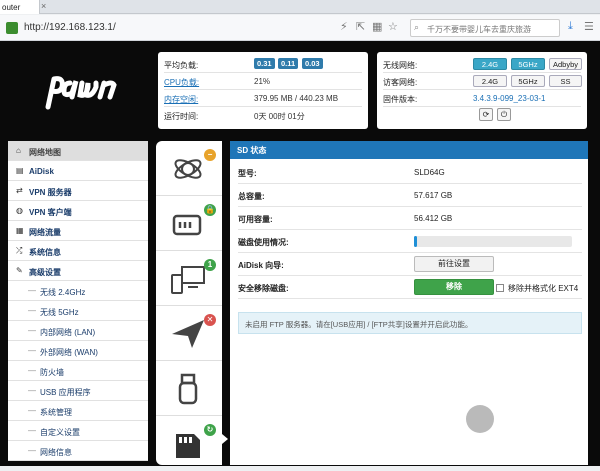  I want to click on vpn-device: ✕, so click(189, 333).